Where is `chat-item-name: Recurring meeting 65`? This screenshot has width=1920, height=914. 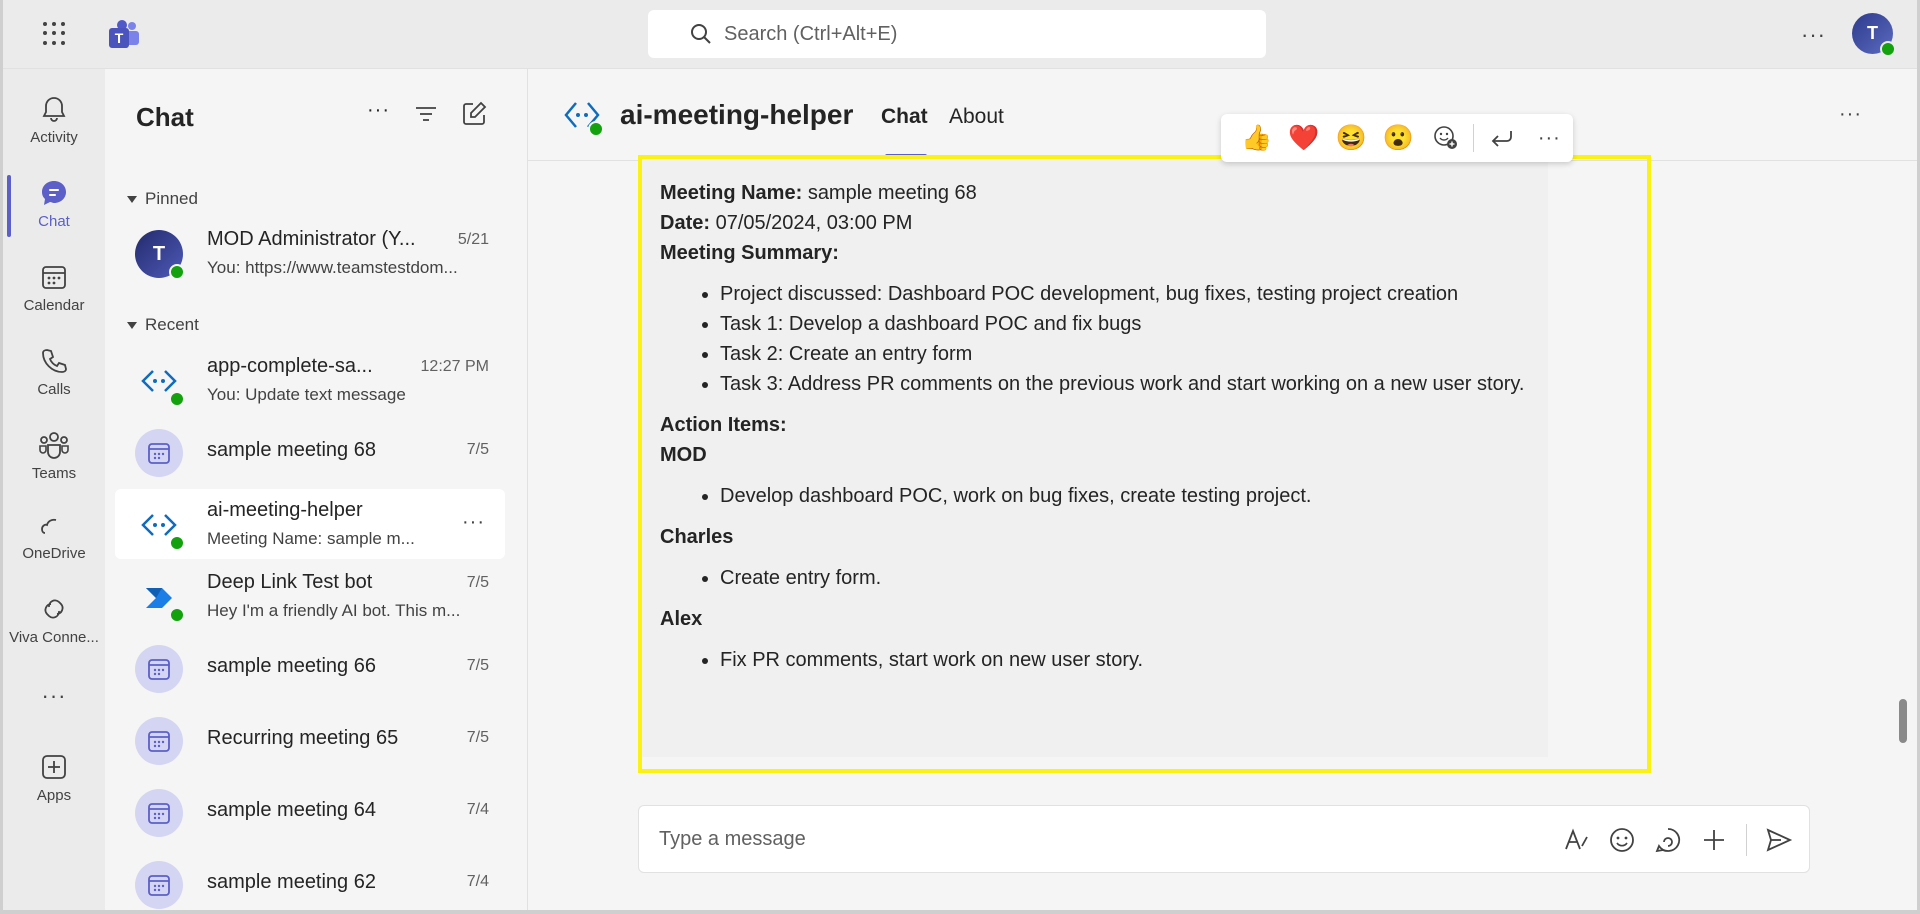 chat-item-name: Recurring meeting 65 is located at coordinates (303, 738).